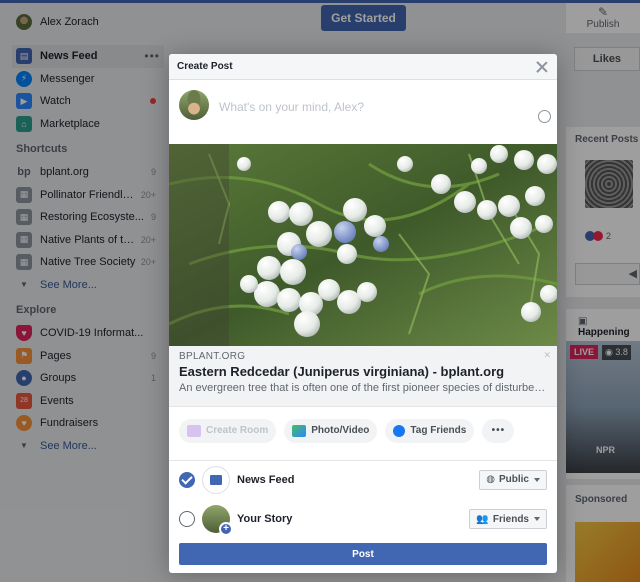 The height and width of the screenshot is (582, 640). Describe the element at coordinates (430, 430) in the screenshot. I see `tag-friends-button: Tag Friends` at that location.